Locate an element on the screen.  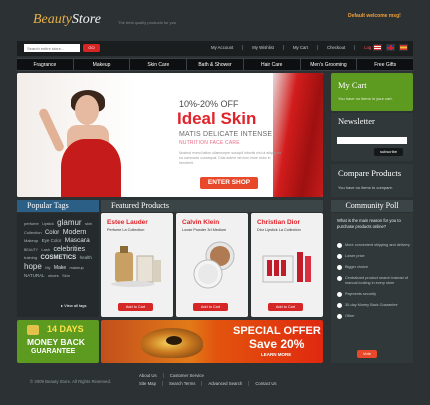
nav-free-gifts: Free Gifts is located at coordinates (384, 64).